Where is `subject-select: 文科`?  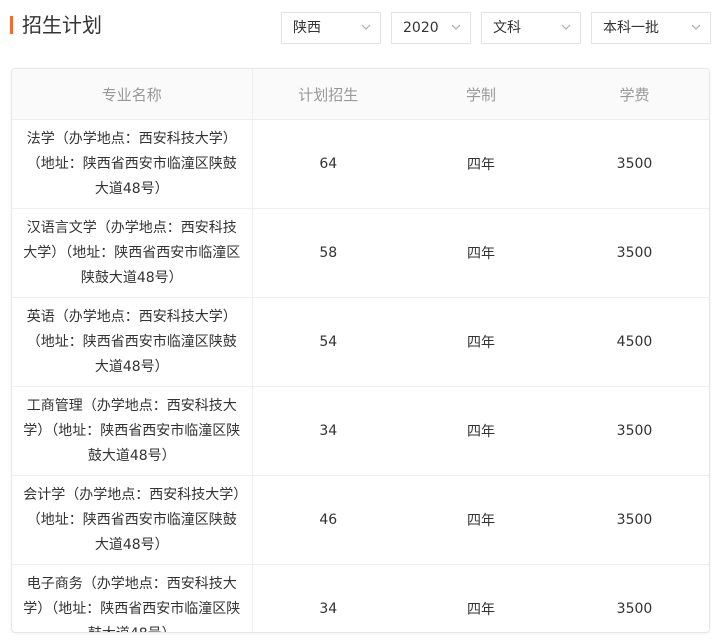 subject-select: 文科 is located at coordinates (531, 28).